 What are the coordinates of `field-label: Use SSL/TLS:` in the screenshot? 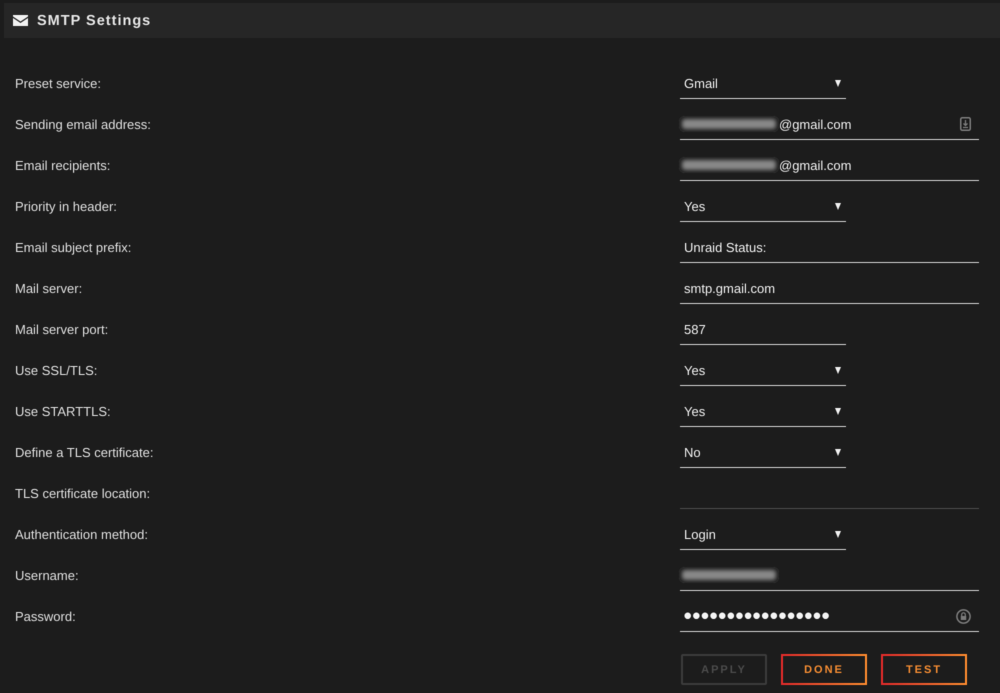 It's located at (56, 370).